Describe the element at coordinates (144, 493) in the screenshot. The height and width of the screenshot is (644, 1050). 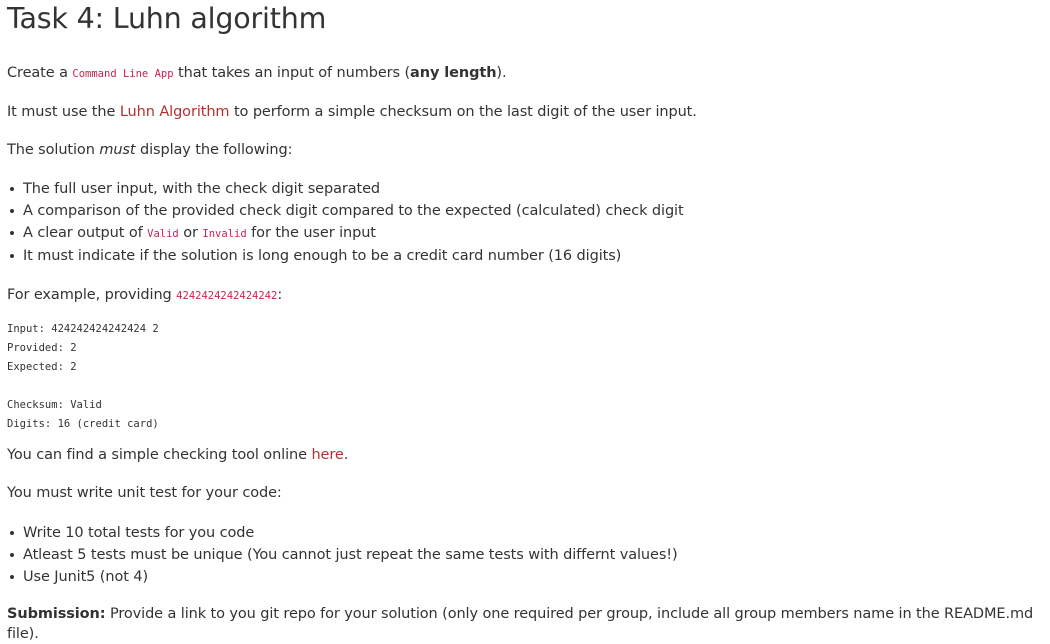
I see `tests-intro-paragraph: You must write unit test for your code:` at that location.